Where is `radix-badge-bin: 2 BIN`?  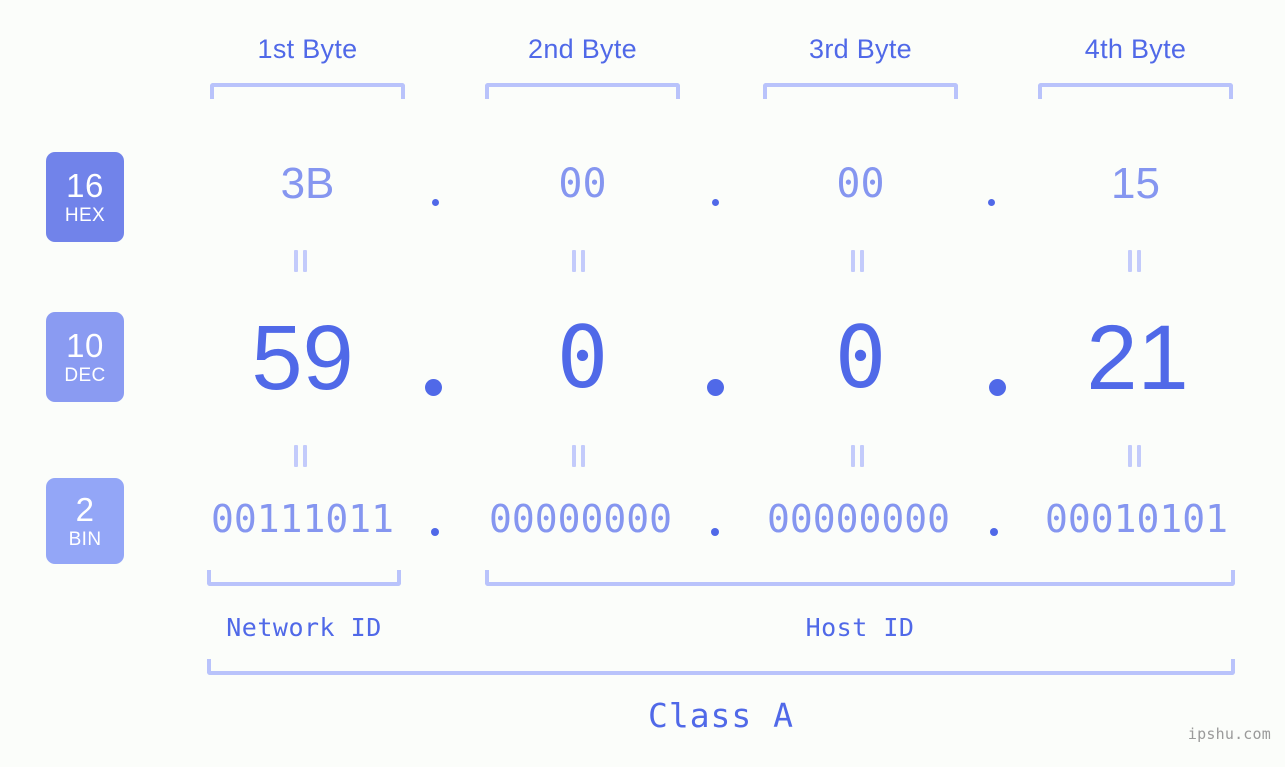 radix-badge-bin: 2 BIN is located at coordinates (85, 521).